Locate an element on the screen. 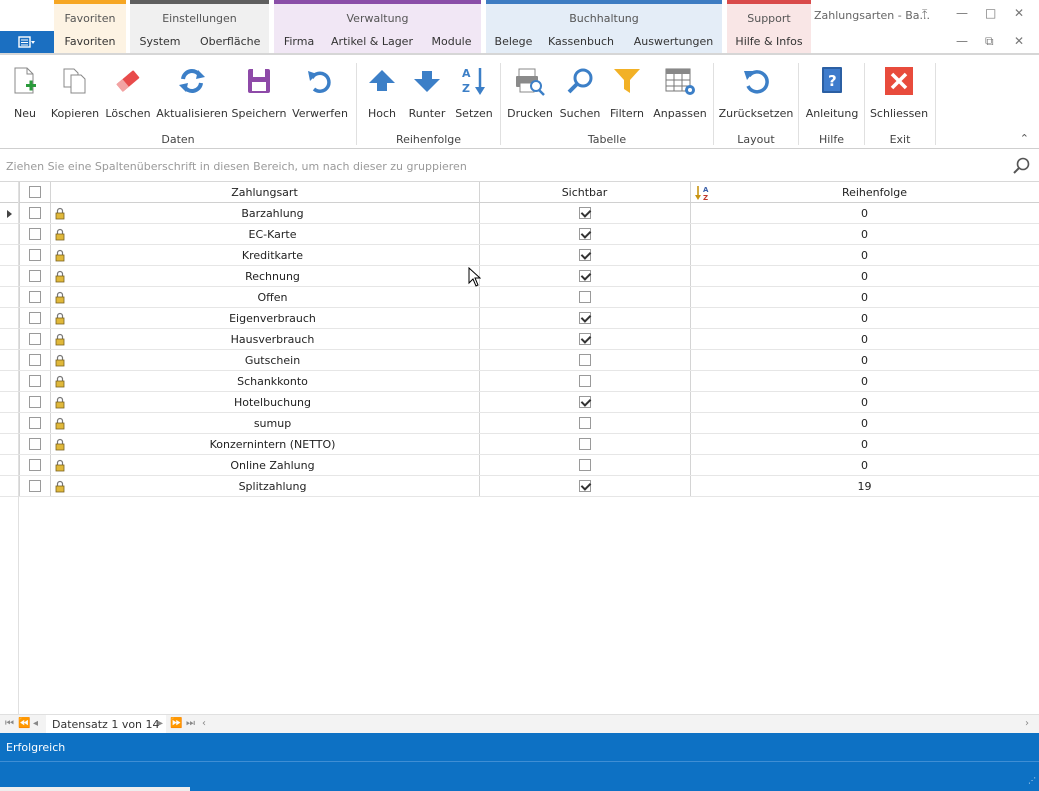 This screenshot has height=791, width=1039. cell-zahlungsart: sumup is located at coordinates (272, 423).